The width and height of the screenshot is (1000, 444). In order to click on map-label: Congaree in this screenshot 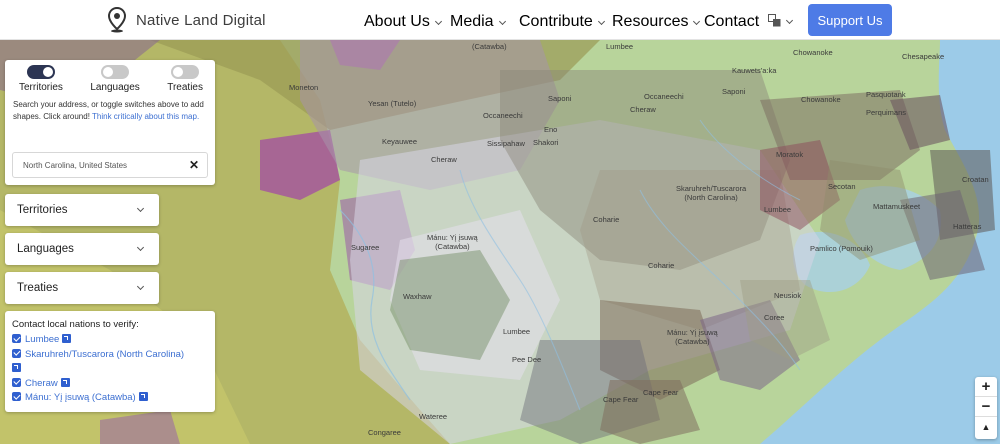, I will do `click(384, 433)`.